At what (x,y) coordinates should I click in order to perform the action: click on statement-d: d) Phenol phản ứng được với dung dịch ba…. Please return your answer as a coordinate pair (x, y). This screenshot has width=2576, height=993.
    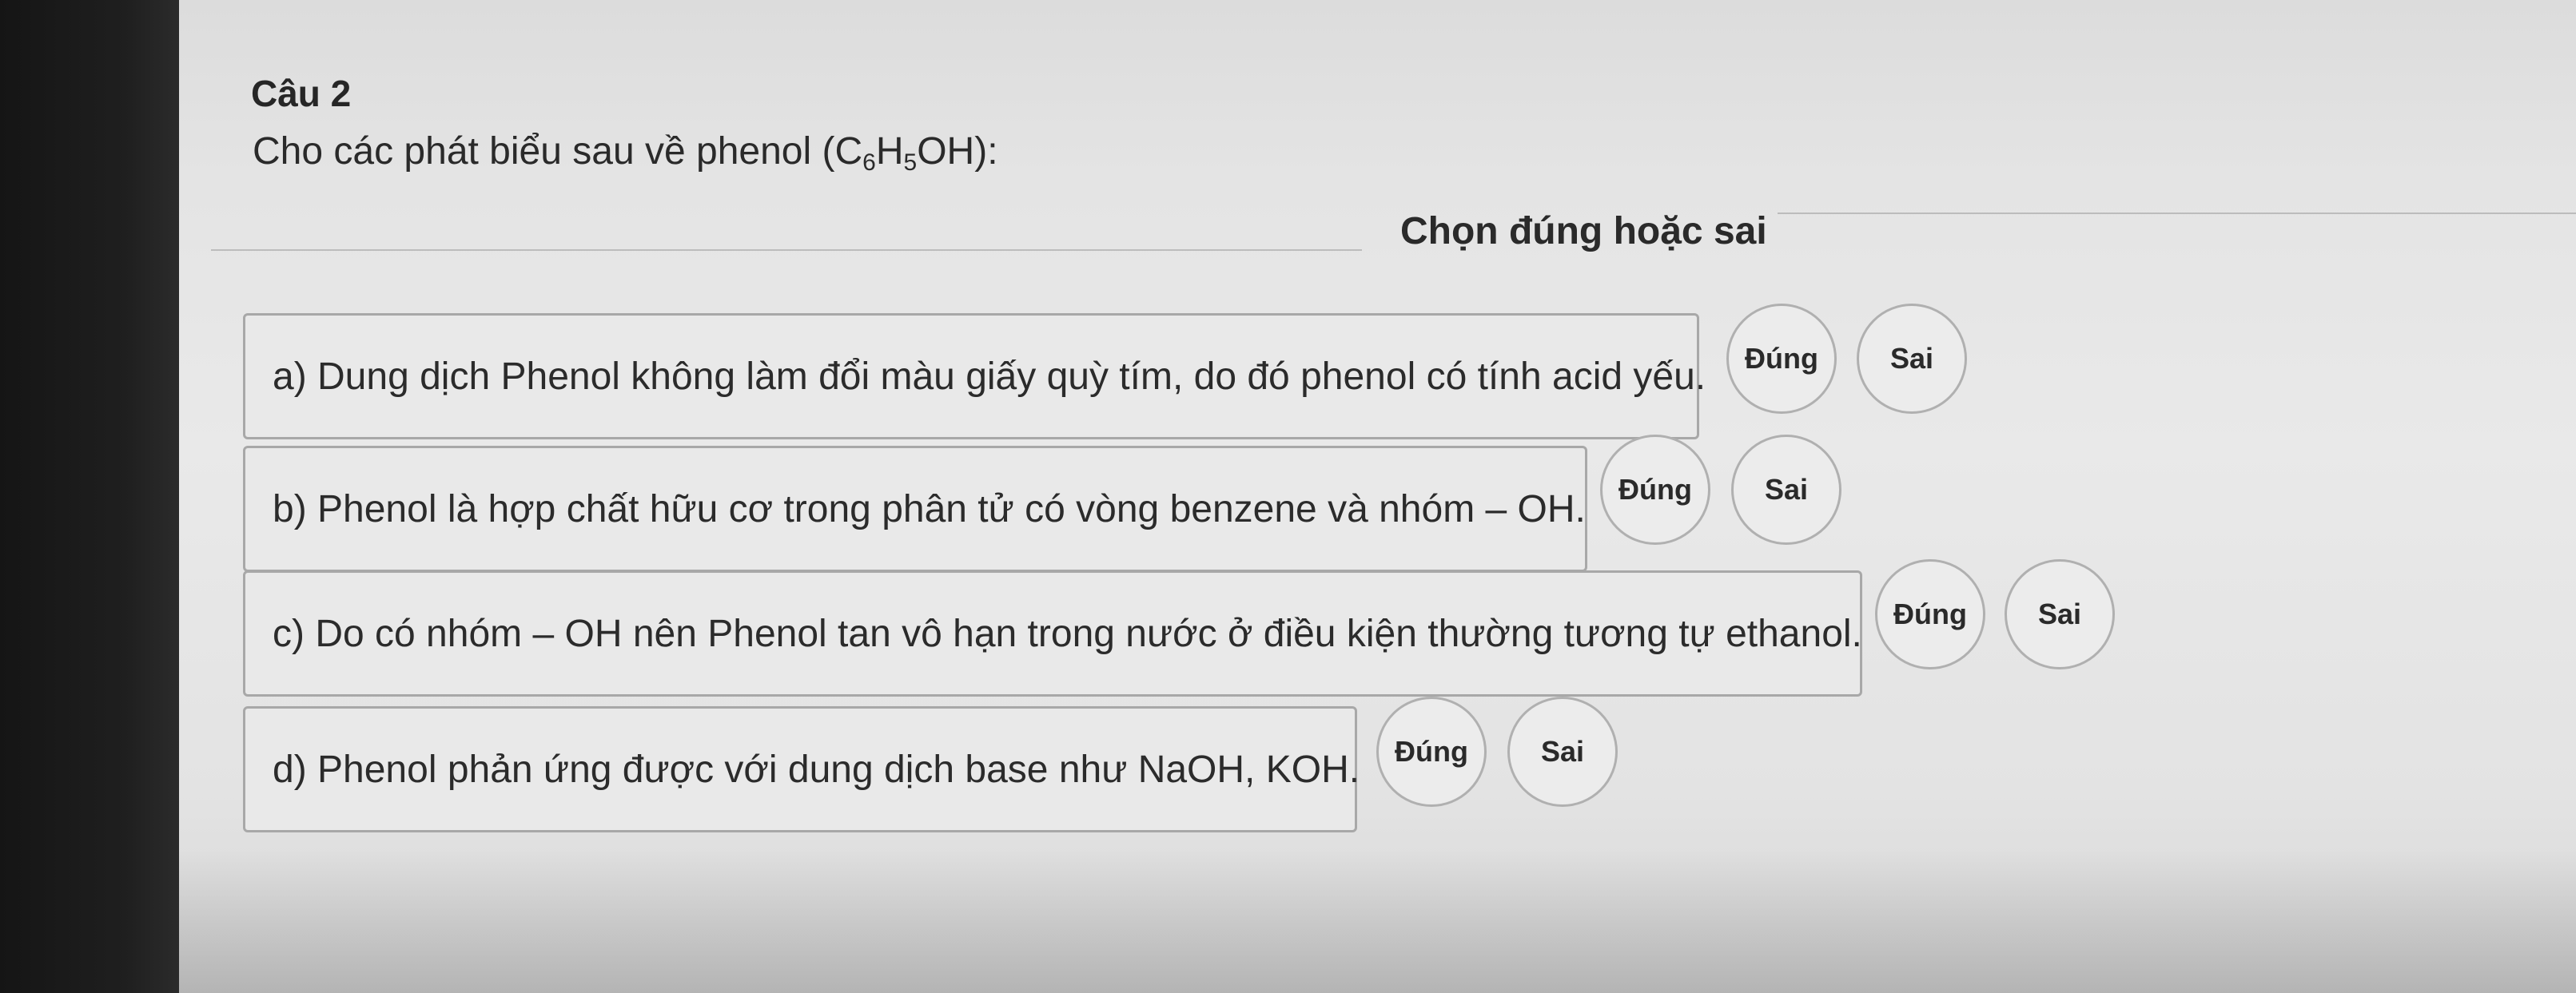
    Looking at the image, I should click on (801, 769).